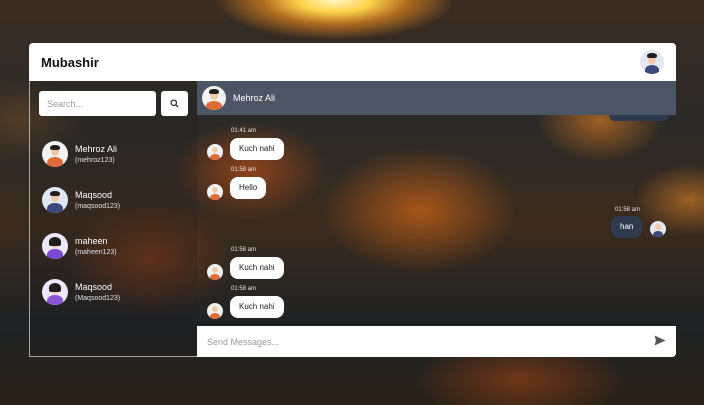 Image resolution: width=704 pixels, height=405 pixels. Describe the element at coordinates (117, 200) in the screenshot. I see `contact-item-maqsood: Maqsood (maqsood123)` at that location.